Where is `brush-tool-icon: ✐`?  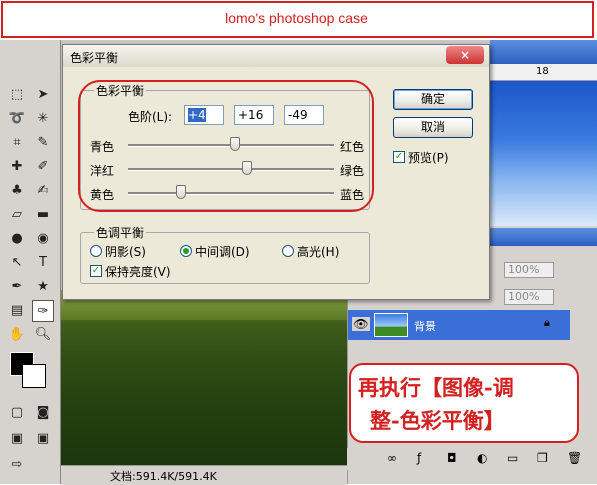
brush-tool-icon: ✐ is located at coordinates (43, 167).